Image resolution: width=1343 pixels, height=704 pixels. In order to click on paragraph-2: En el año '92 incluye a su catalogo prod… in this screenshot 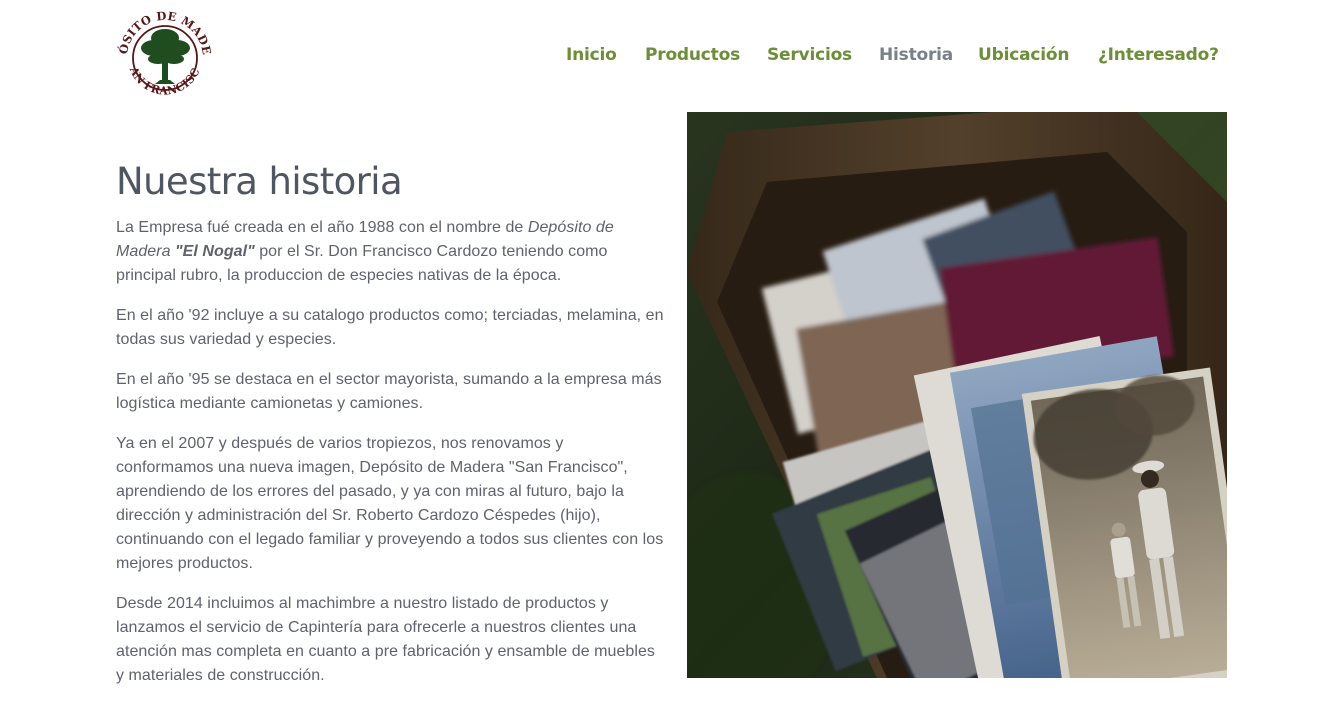, I will do `click(390, 327)`.